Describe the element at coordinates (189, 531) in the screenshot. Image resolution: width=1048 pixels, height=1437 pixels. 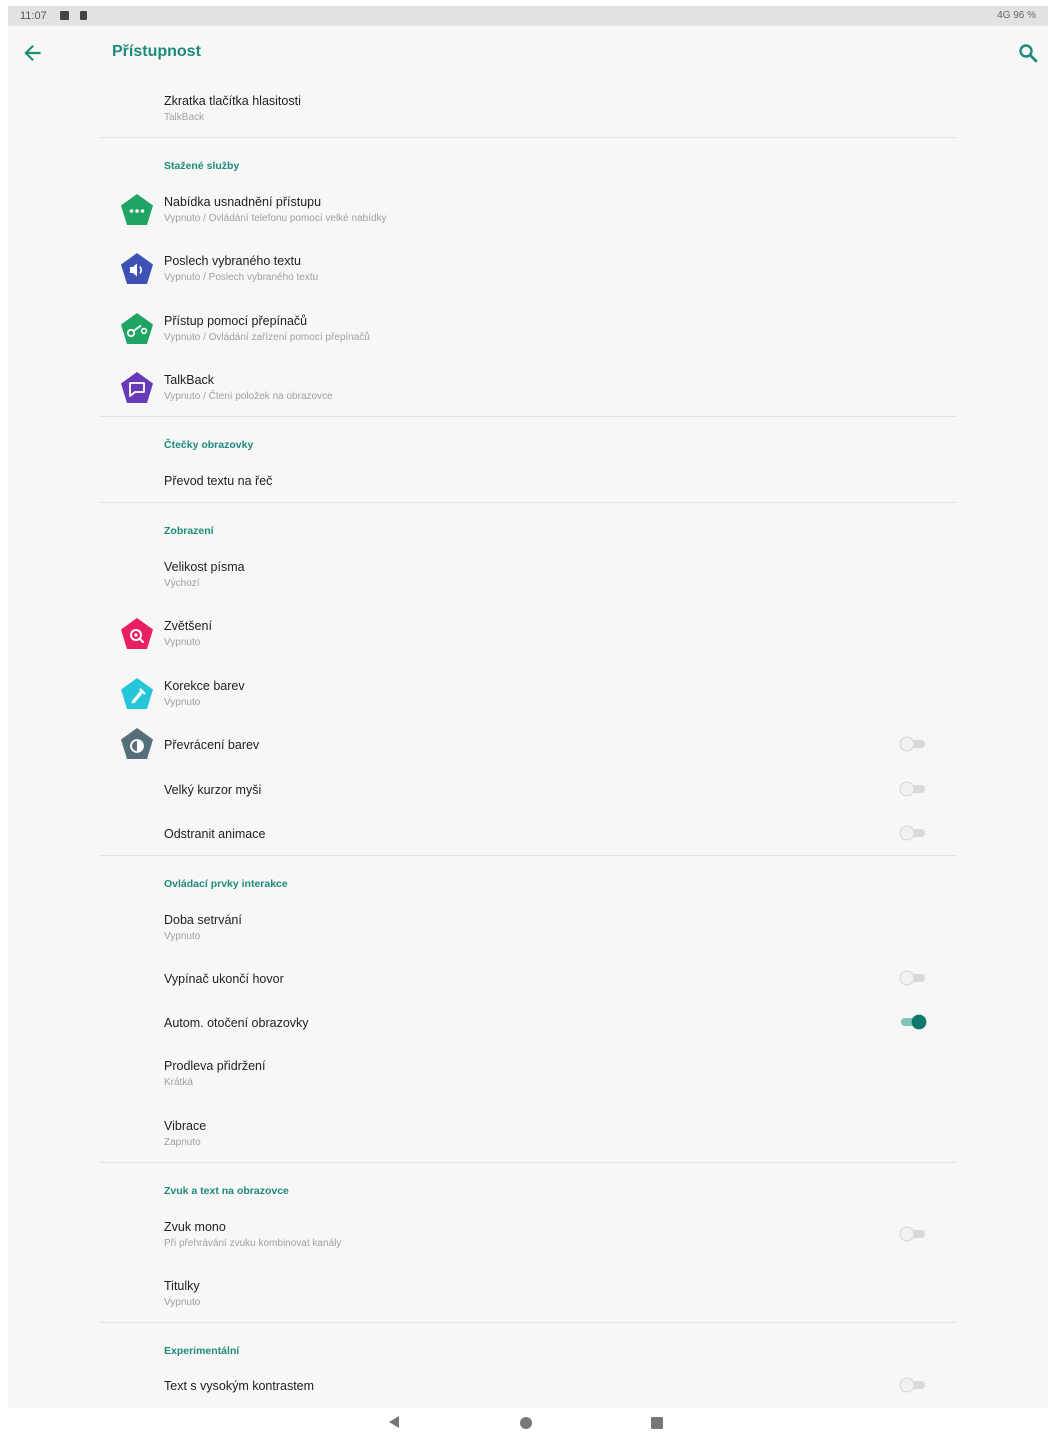
I see `section-header-display: Zobrazení` at that location.